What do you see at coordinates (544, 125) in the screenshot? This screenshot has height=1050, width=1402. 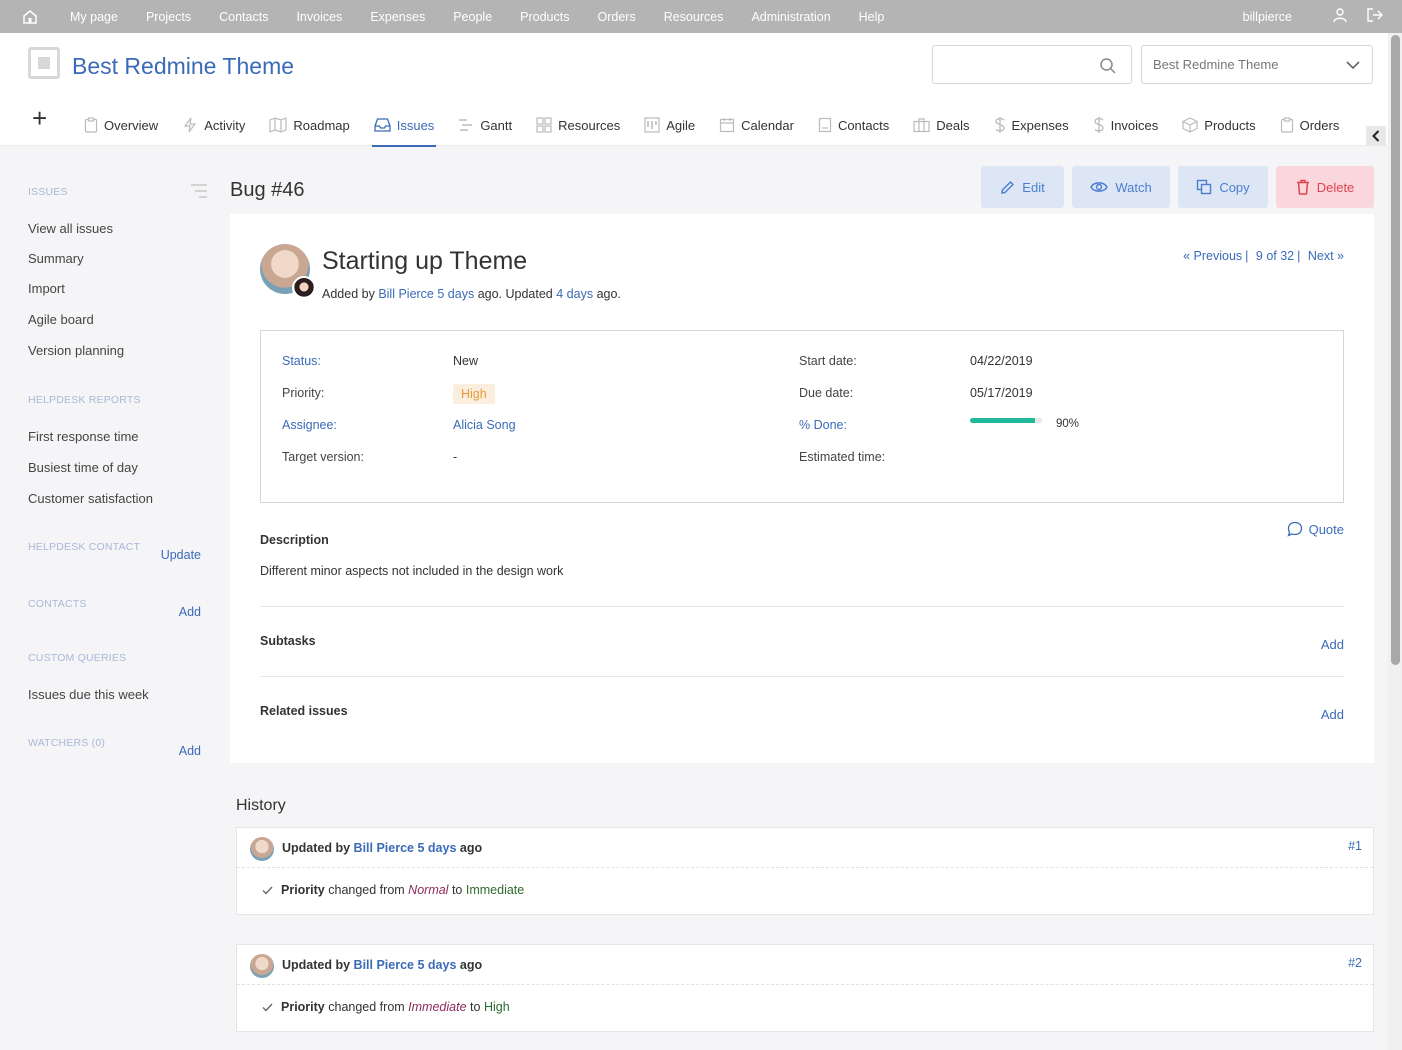 I see `grid-icon` at bounding box center [544, 125].